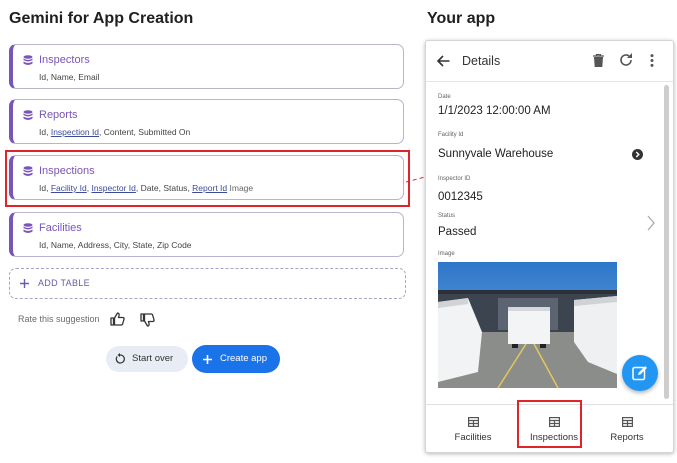 This screenshot has width=677, height=463. I want to click on tab-facilities-label: Facilities, so click(473, 437).